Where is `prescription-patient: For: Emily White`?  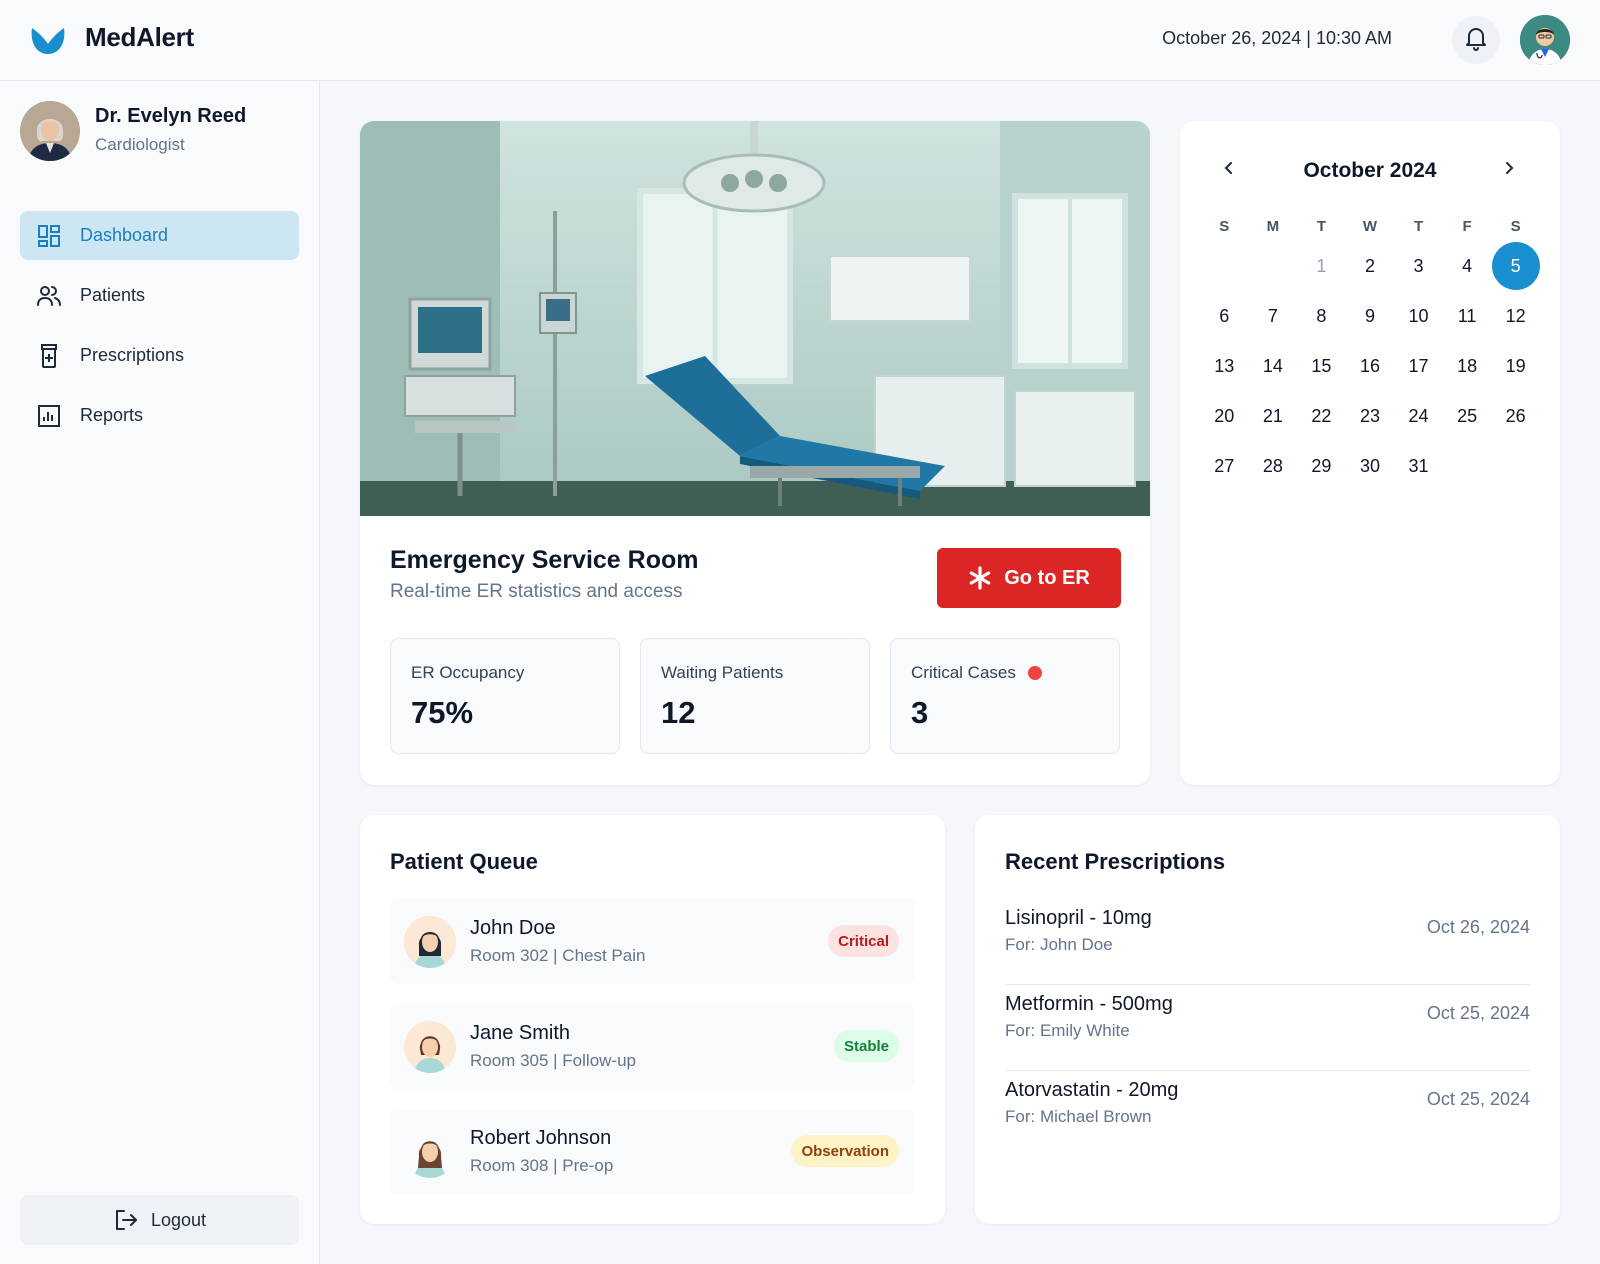
prescription-patient: For: Emily White is located at coordinates (1067, 1030).